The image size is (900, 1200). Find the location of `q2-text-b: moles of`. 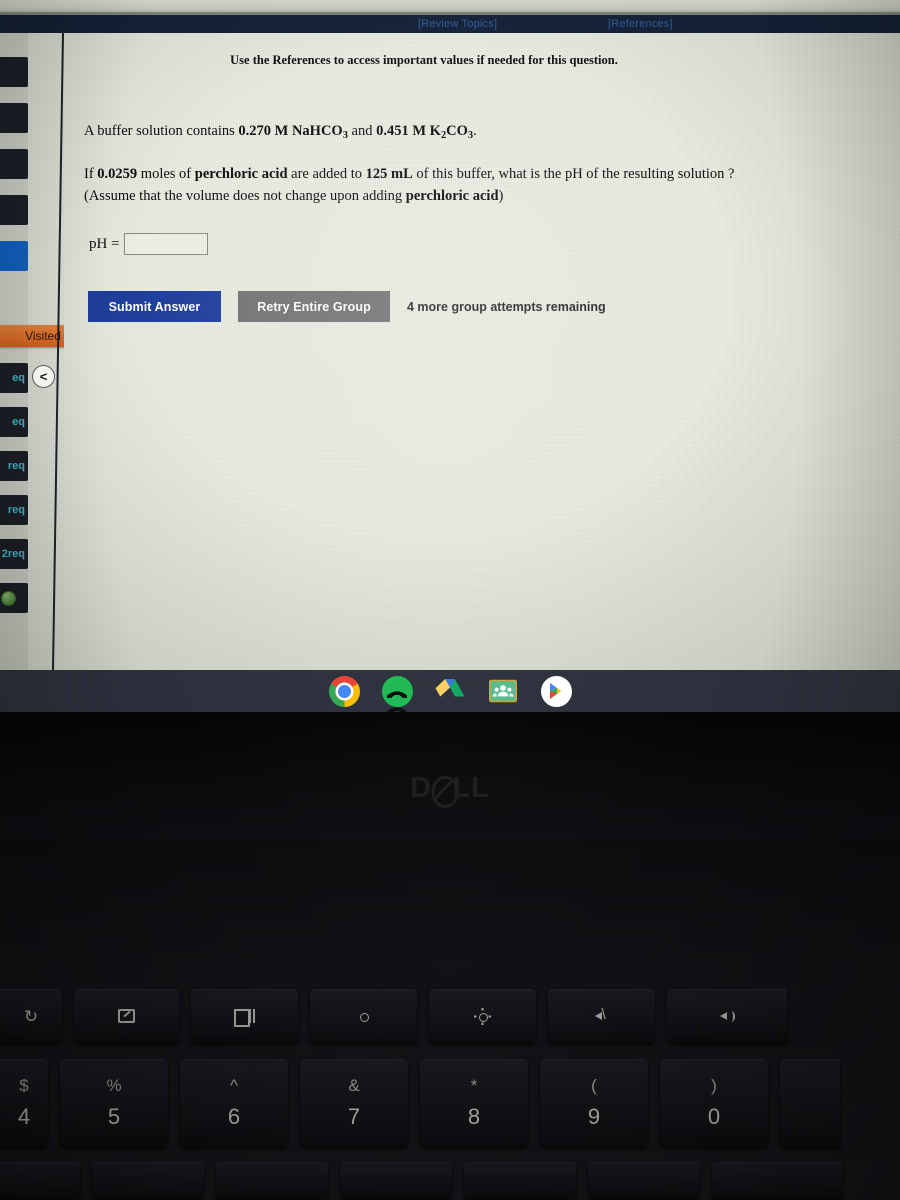

q2-text-b: moles of is located at coordinates (166, 174).